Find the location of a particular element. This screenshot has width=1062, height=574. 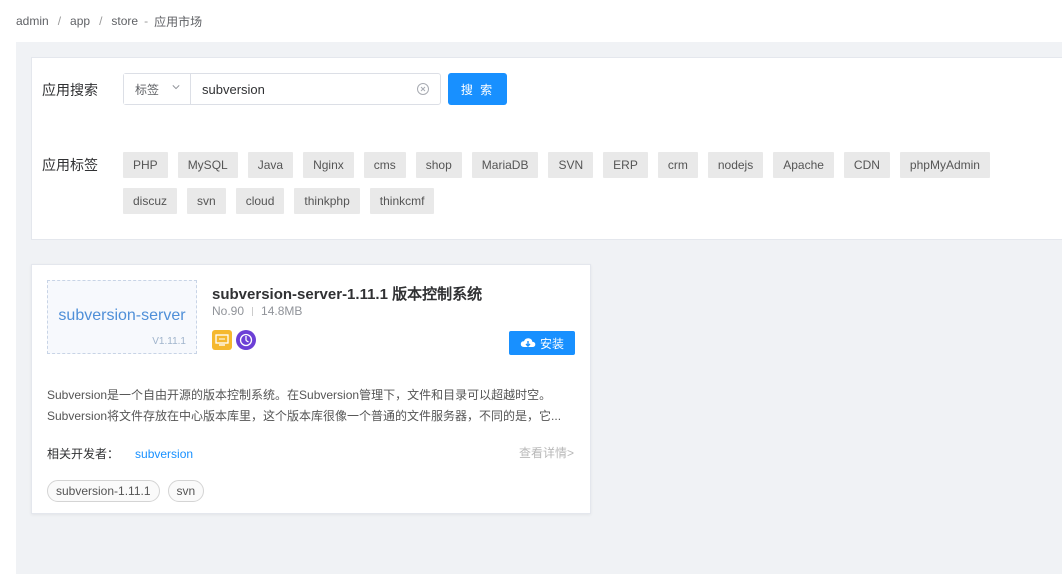

tag-thinkphp: thinkphp is located at coordinates (327, 201).